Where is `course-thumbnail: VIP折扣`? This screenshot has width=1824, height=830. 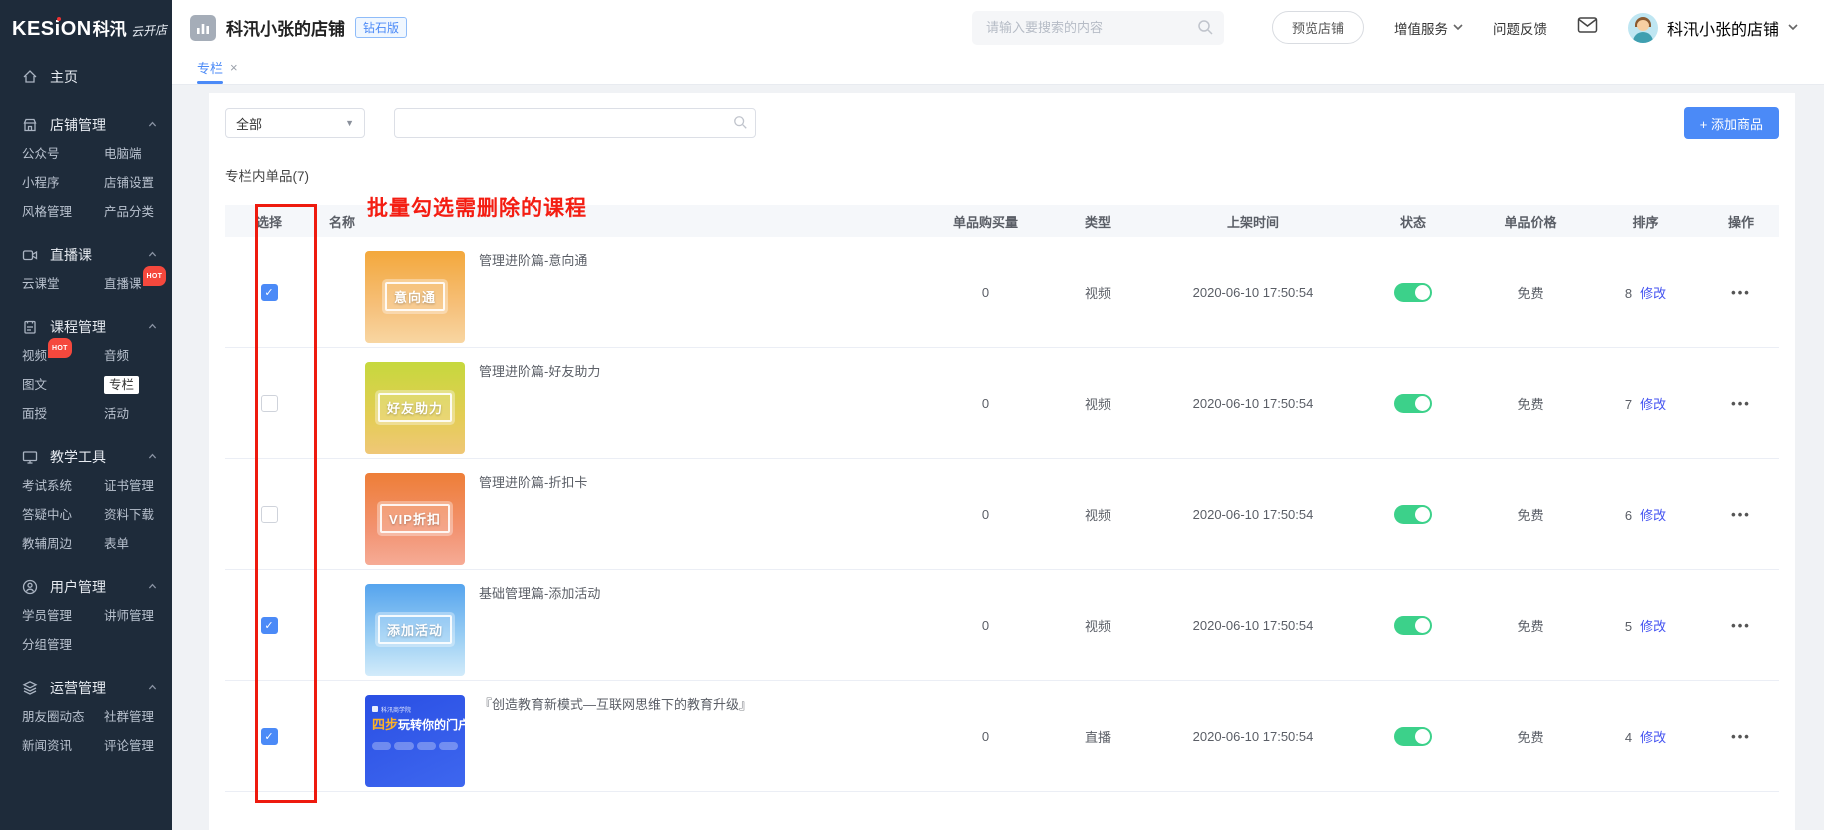
course-thumbnail: VIP折扣 is located at coordinates (415, 518).